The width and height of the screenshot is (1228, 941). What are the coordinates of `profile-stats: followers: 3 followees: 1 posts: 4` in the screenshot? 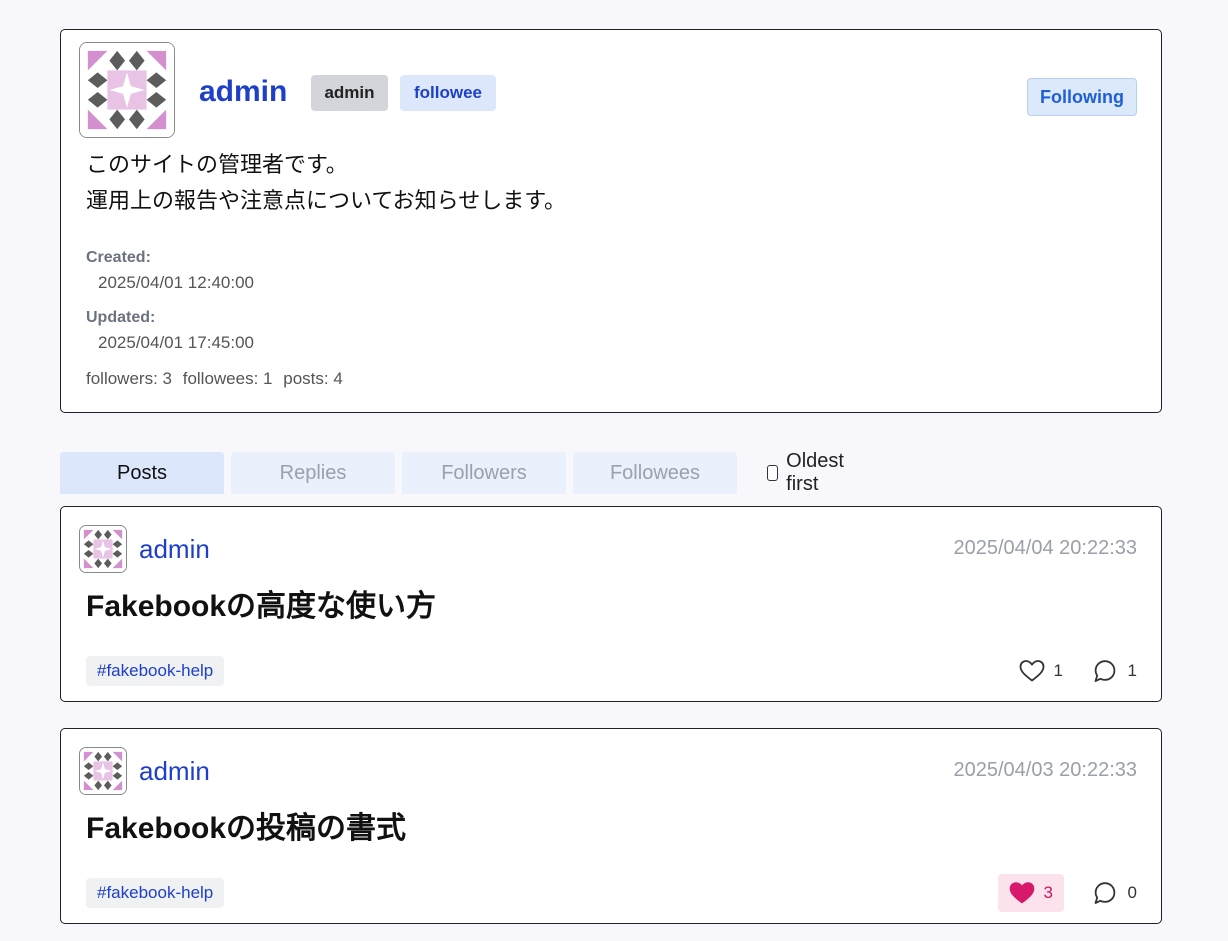 It's located at (217, 379).